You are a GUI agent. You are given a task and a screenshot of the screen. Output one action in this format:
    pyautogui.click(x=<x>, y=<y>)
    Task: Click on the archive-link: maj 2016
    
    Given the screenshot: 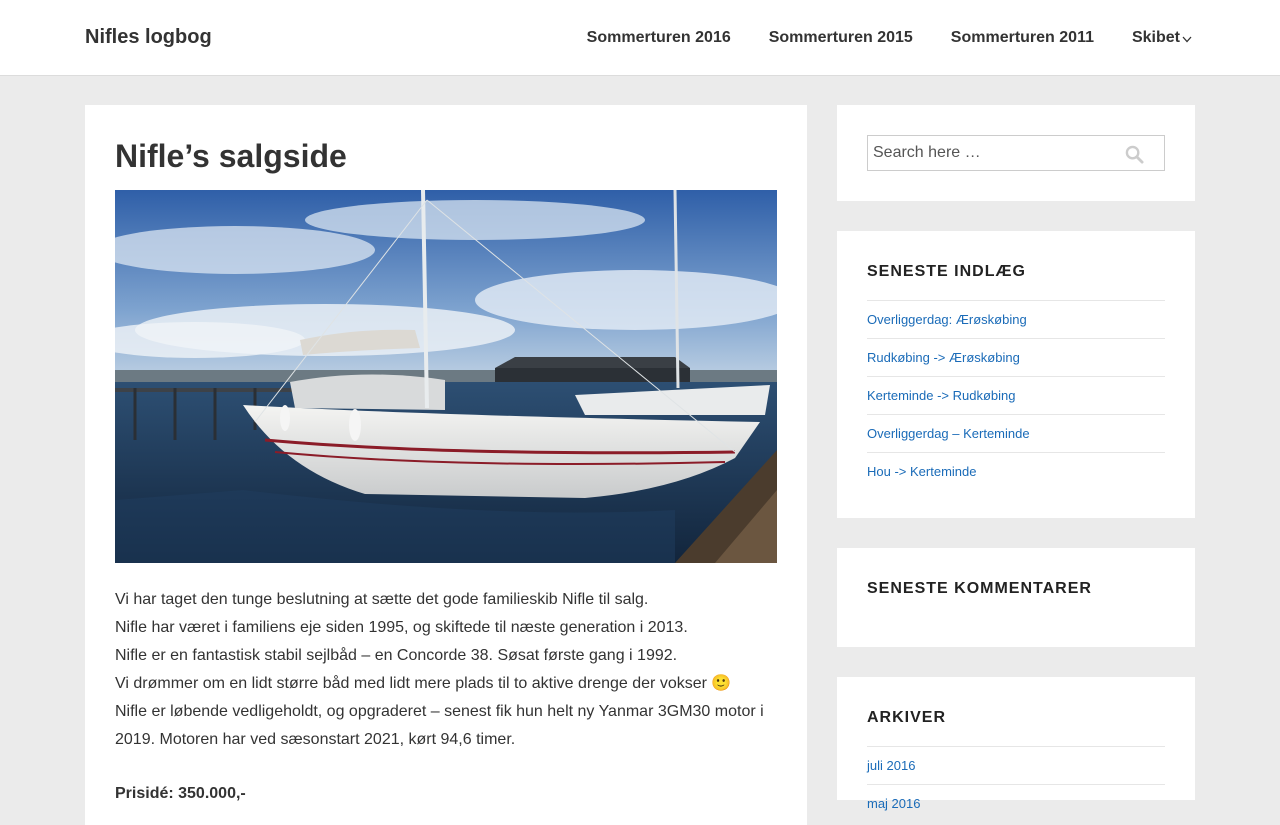 What is the action you would take?
    pyautogui.click(x=893, y=803)
    